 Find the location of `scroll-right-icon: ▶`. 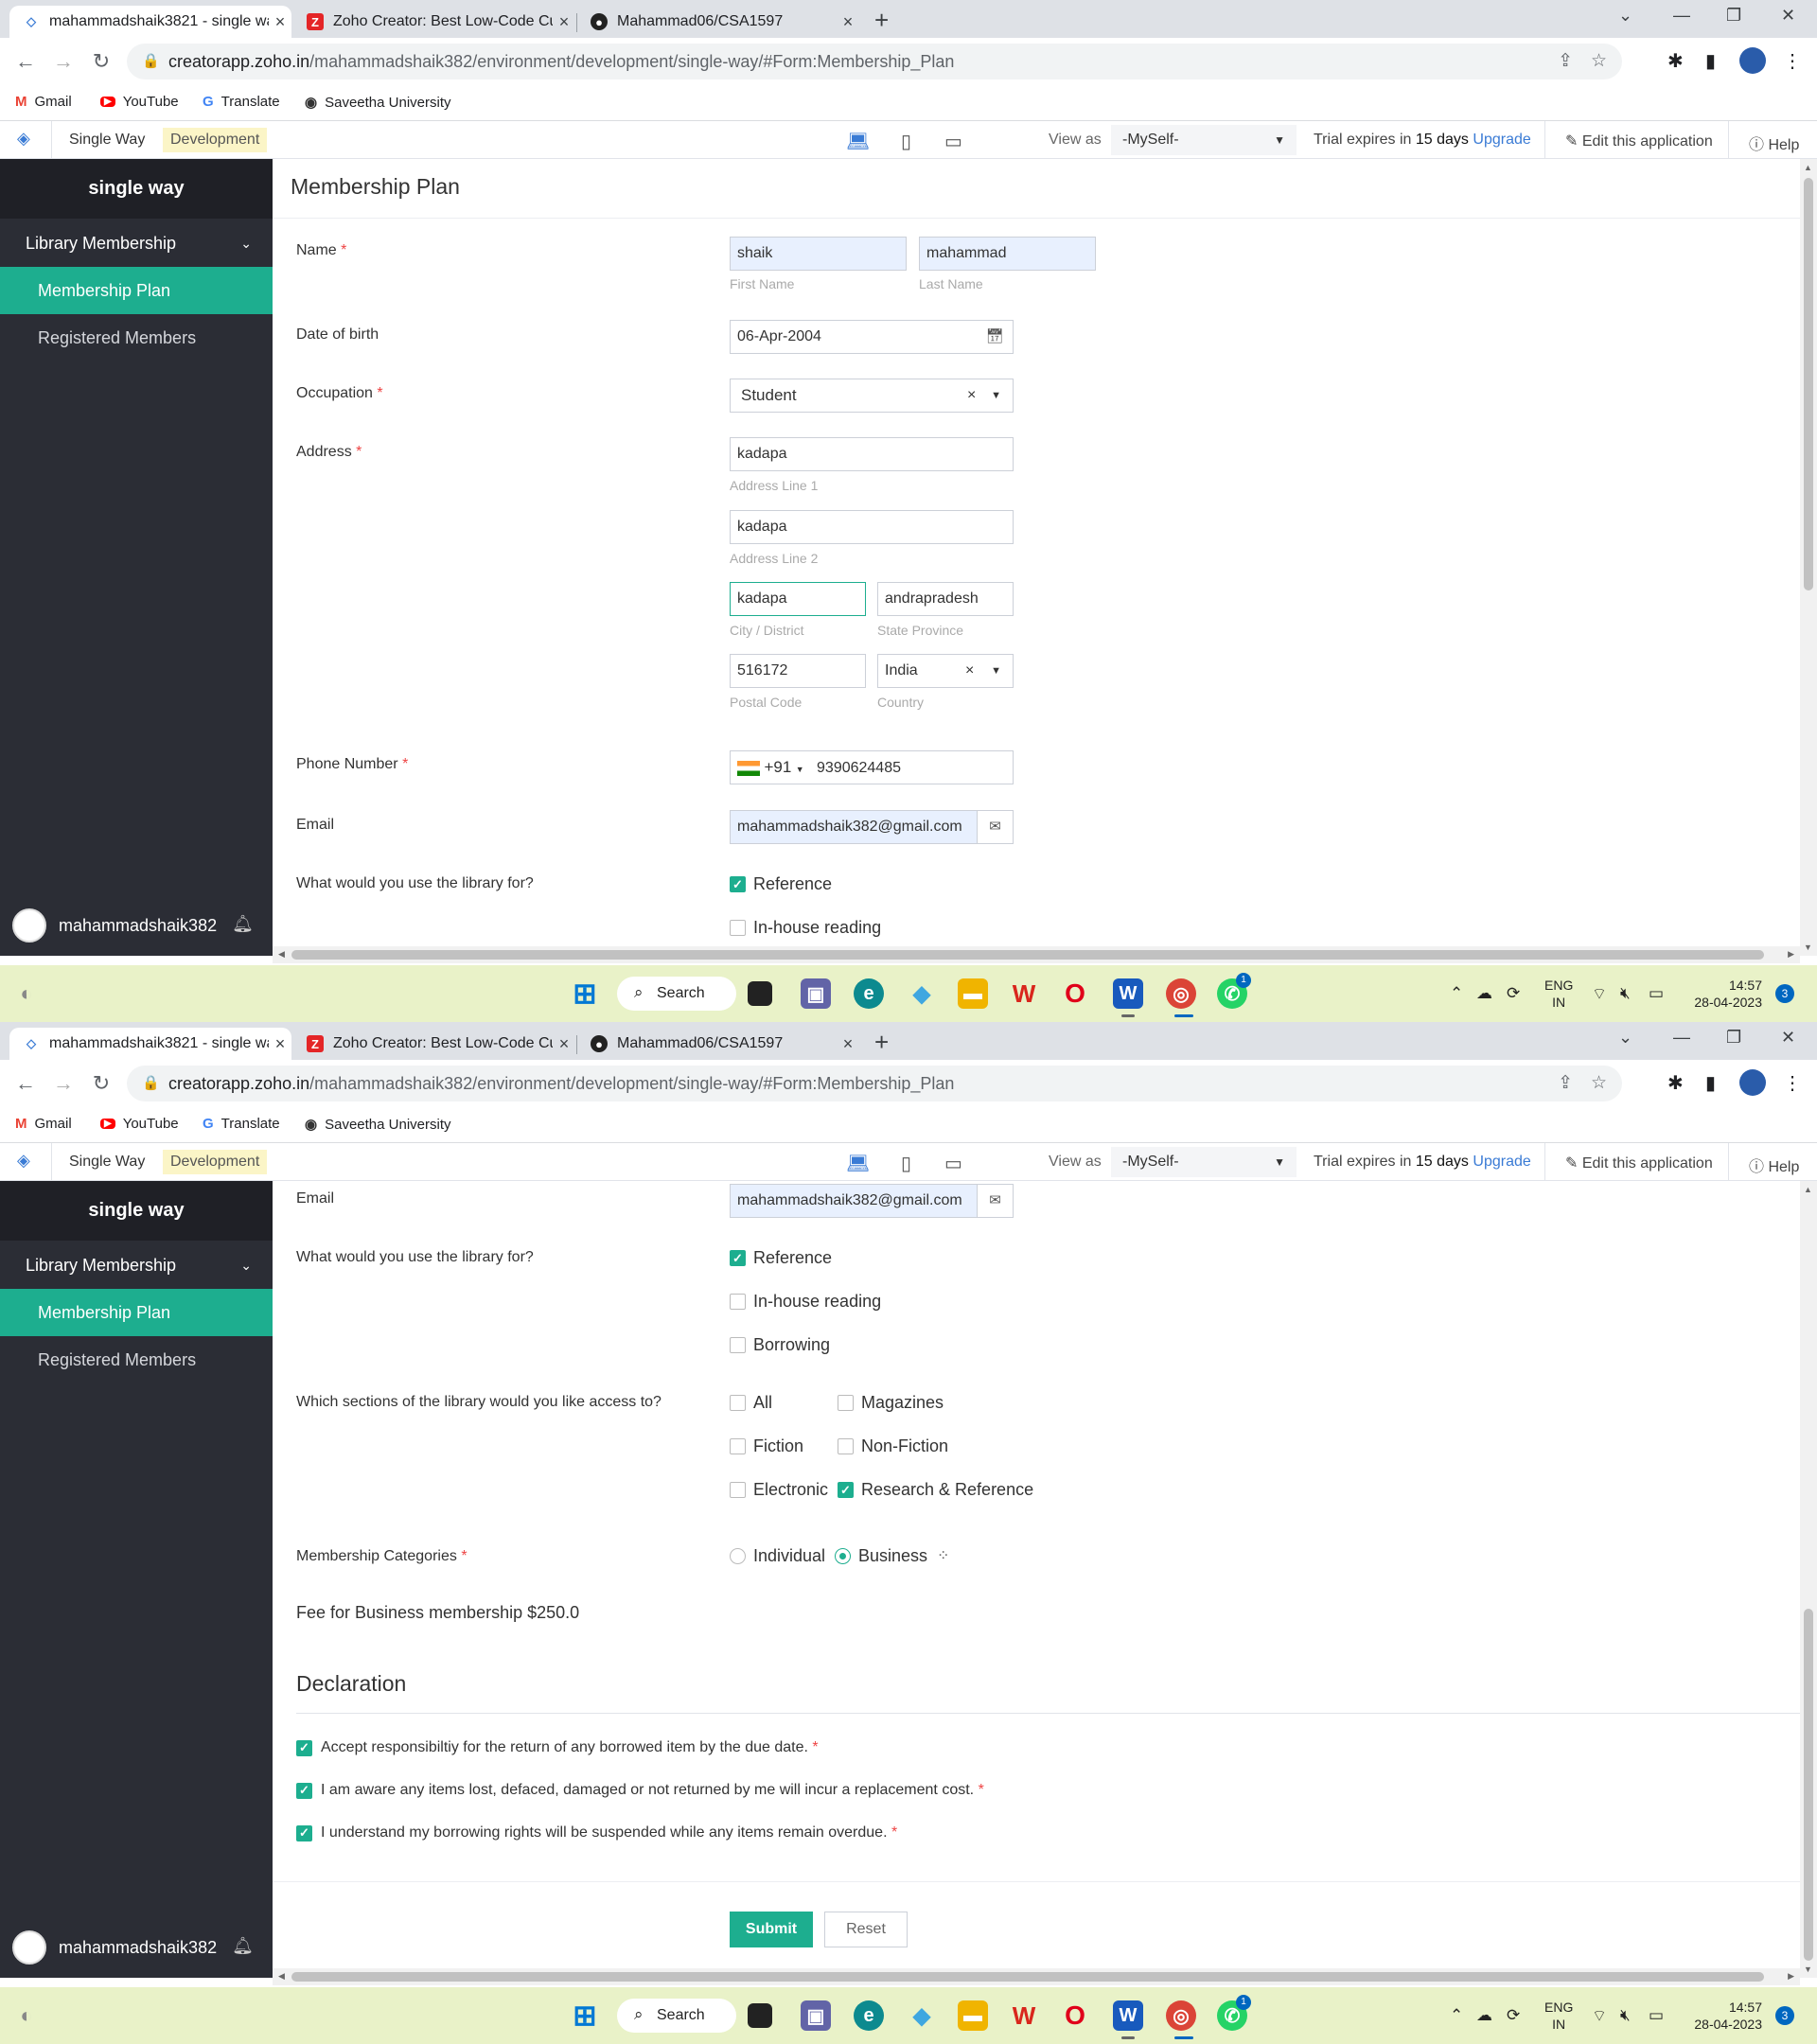

scroll-right-icon: ▶ is located at coordinates (1791, 1976).